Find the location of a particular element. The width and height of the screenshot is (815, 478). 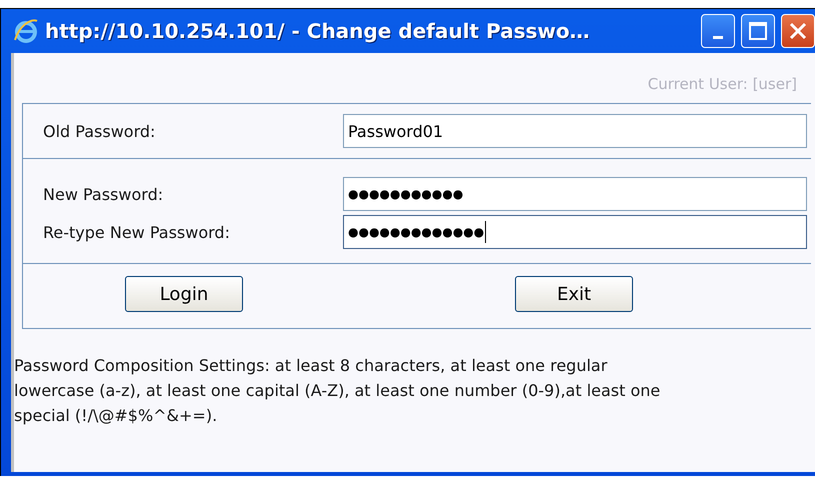

browser-icon is located at coordinates (26, 31).